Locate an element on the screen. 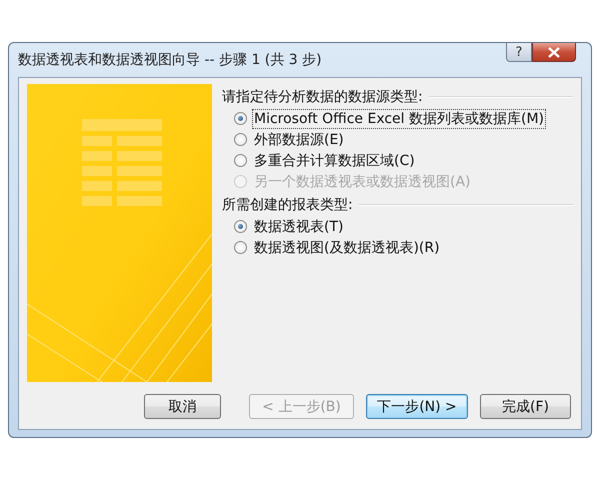 Image resolution: width=600 pixels, height=480 pixels. radio-label: Microsoft Office Excel 数据列表或数据库(M) is located at coordinates (399, 118).